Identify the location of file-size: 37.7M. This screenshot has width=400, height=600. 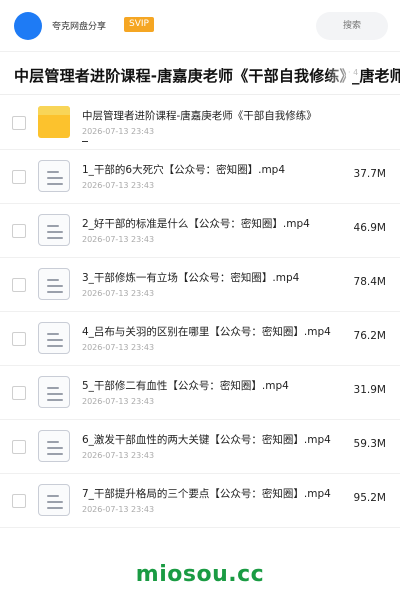
(369, 174).